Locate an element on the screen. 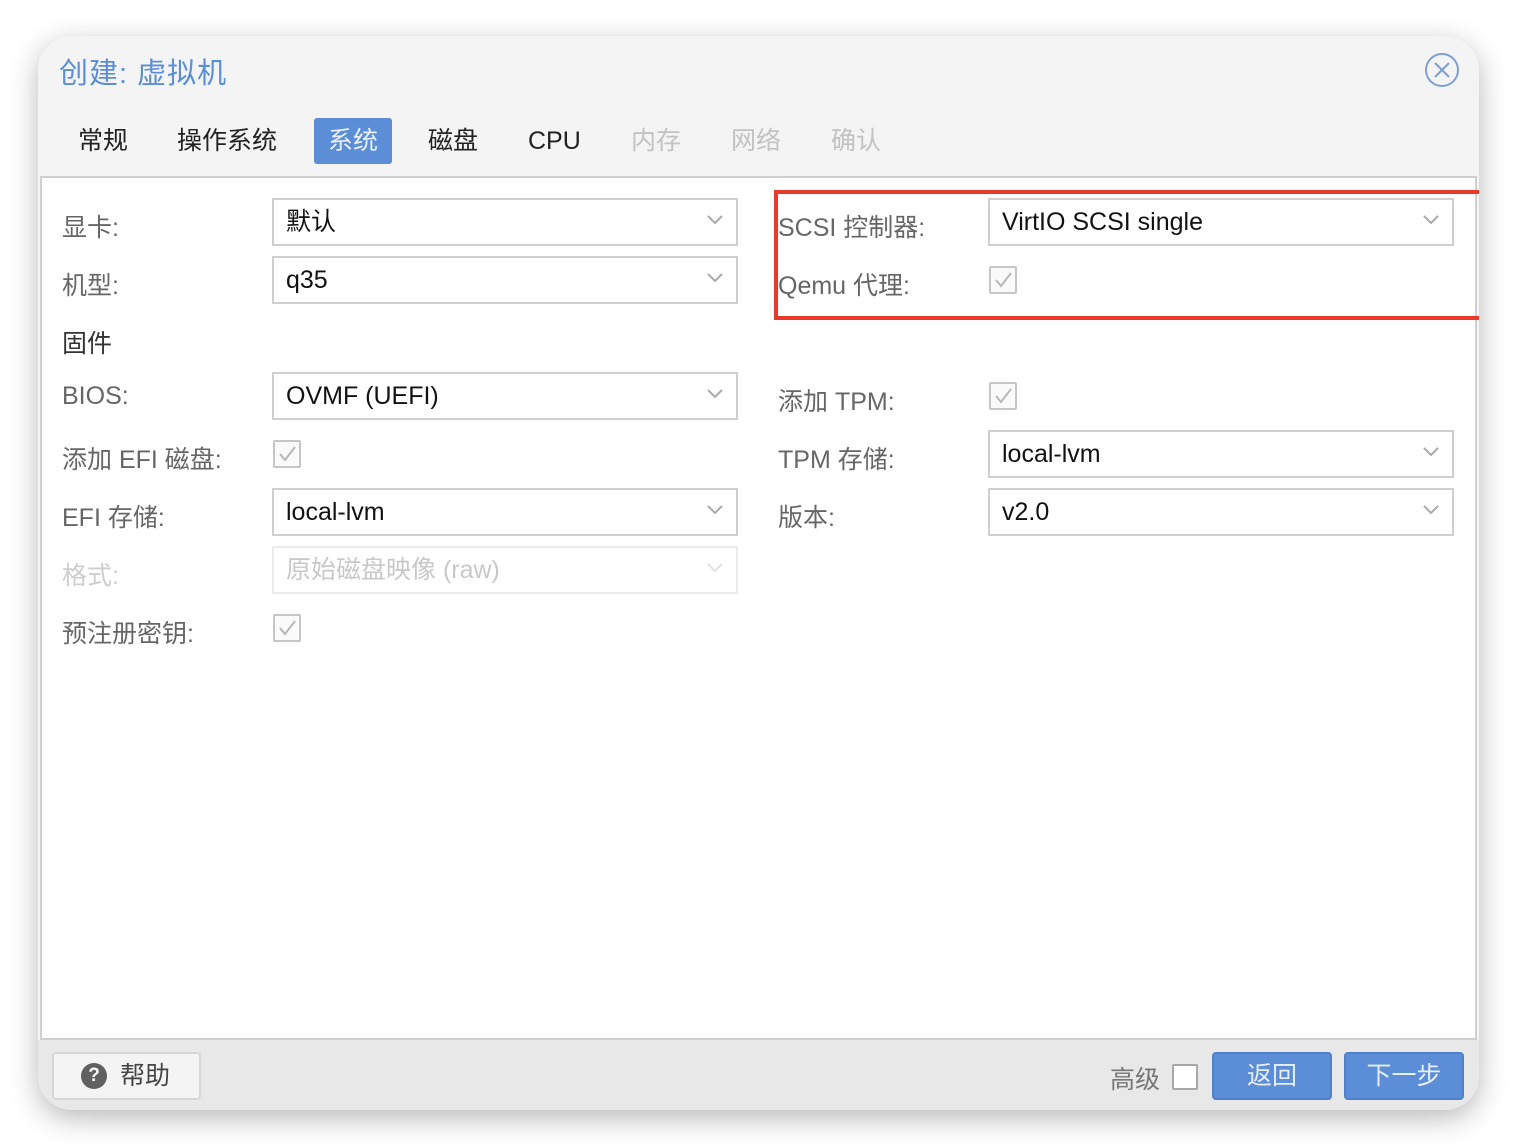 The height and width of the screenshot is (1146, 1520). version-value: v2.0 is located at coordinates (1026, 512).